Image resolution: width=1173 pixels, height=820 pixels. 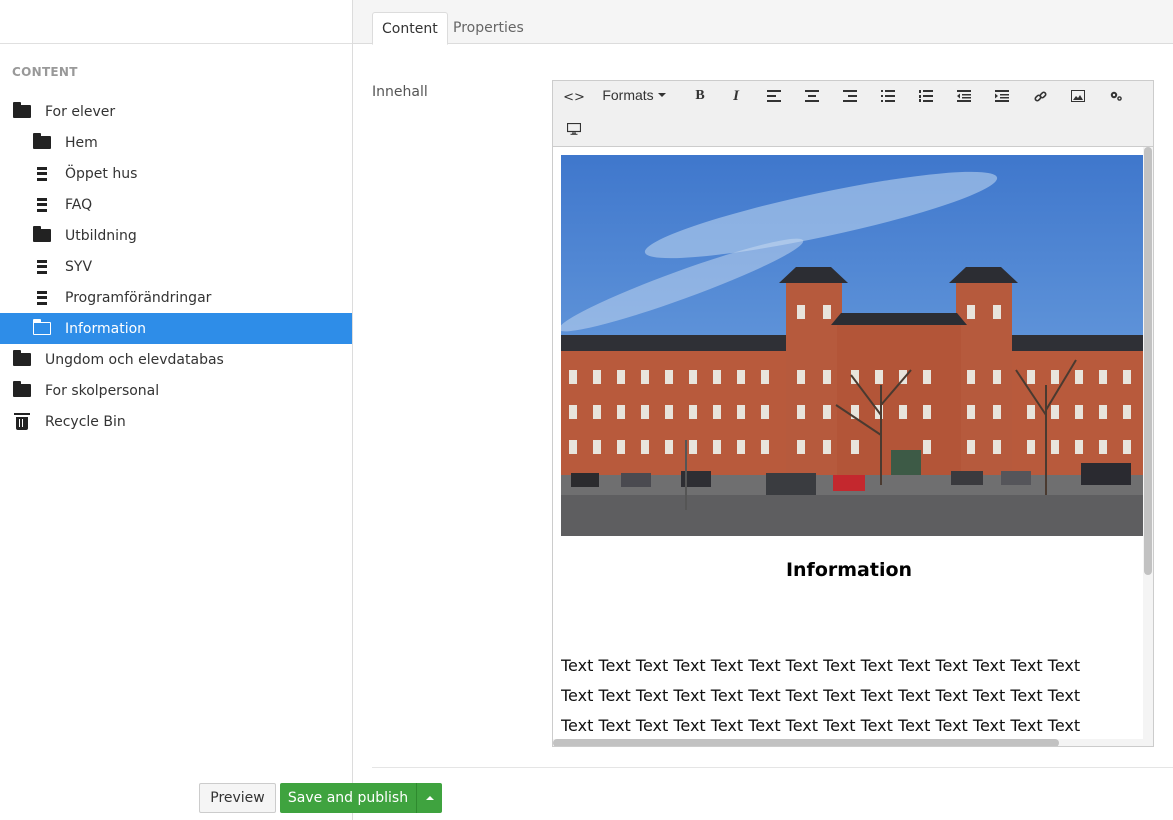 I want to click on tree-item-programforandringar: Programförändringar, so click(x=176, y=297).